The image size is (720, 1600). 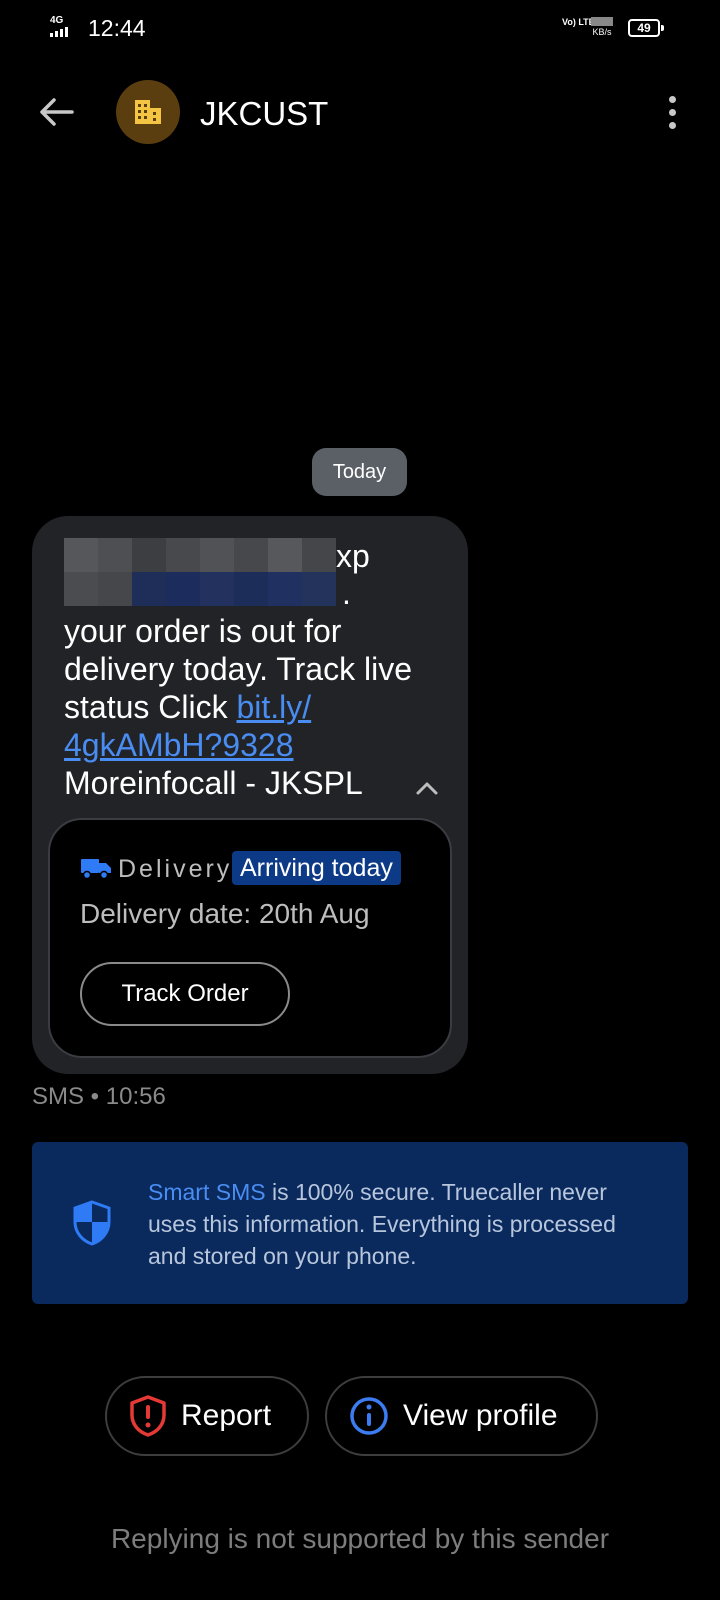 I want to click on message-partial-text: xp, so click(x=353, y=556).